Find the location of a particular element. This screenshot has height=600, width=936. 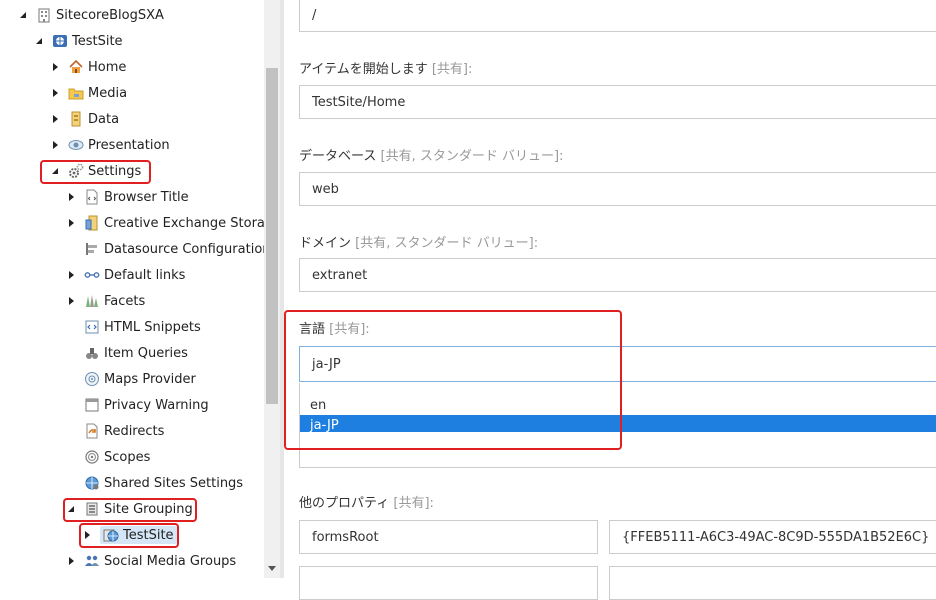

start-item-value: TestSite/Home is located at coordinates (359, 102).